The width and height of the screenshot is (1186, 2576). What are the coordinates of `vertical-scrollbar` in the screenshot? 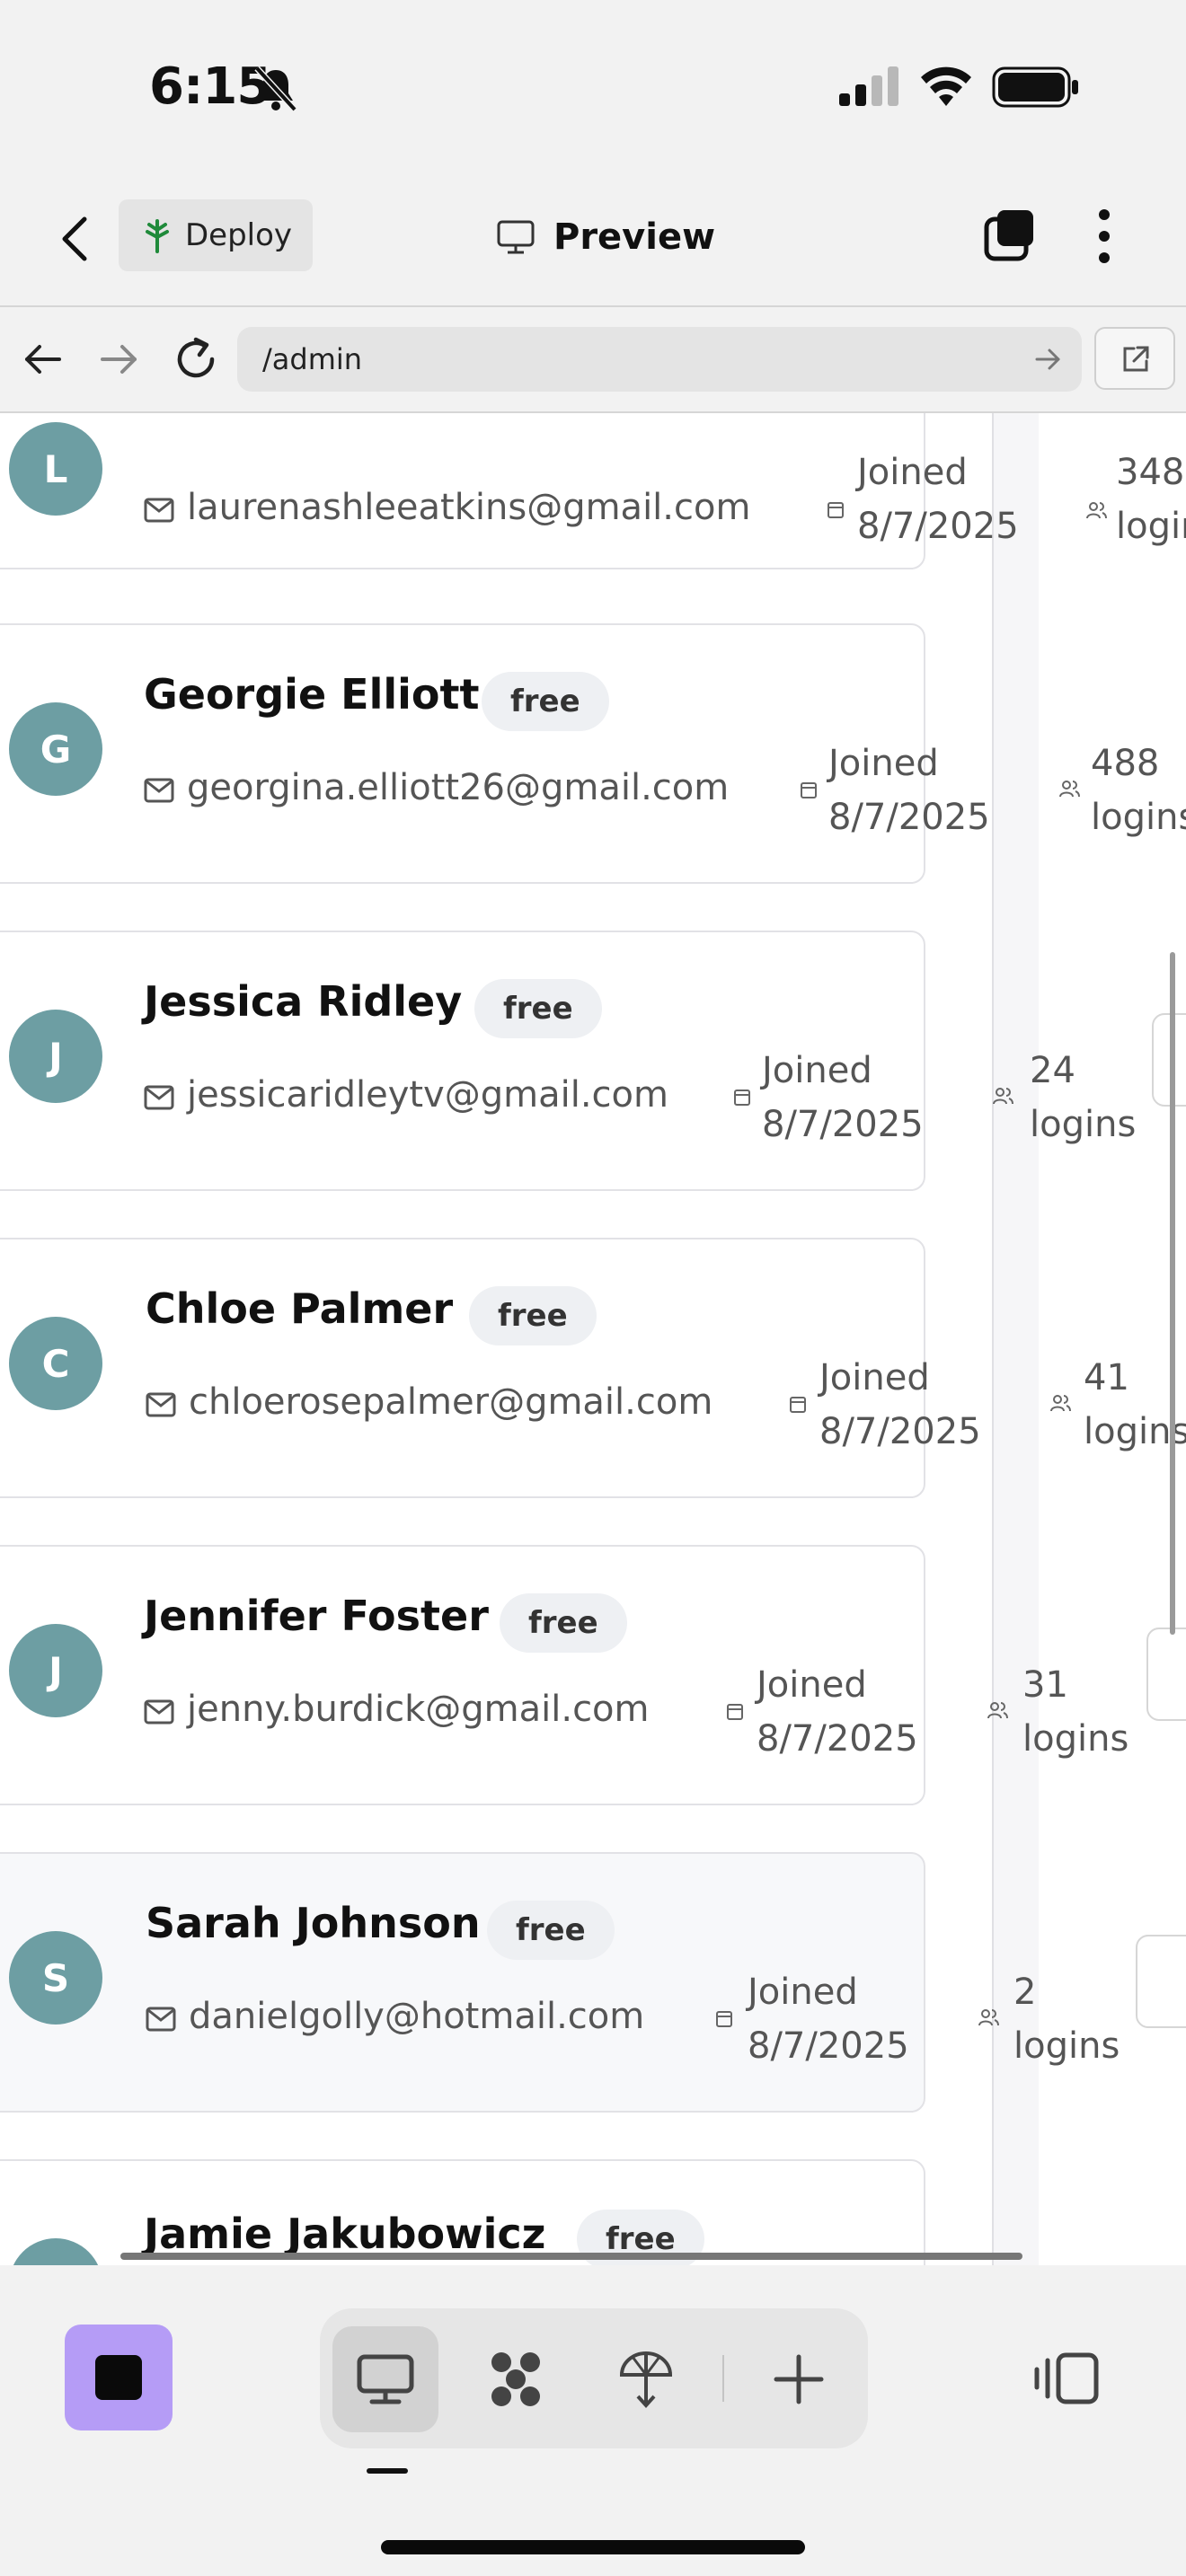 It's located at (1172, 1293).